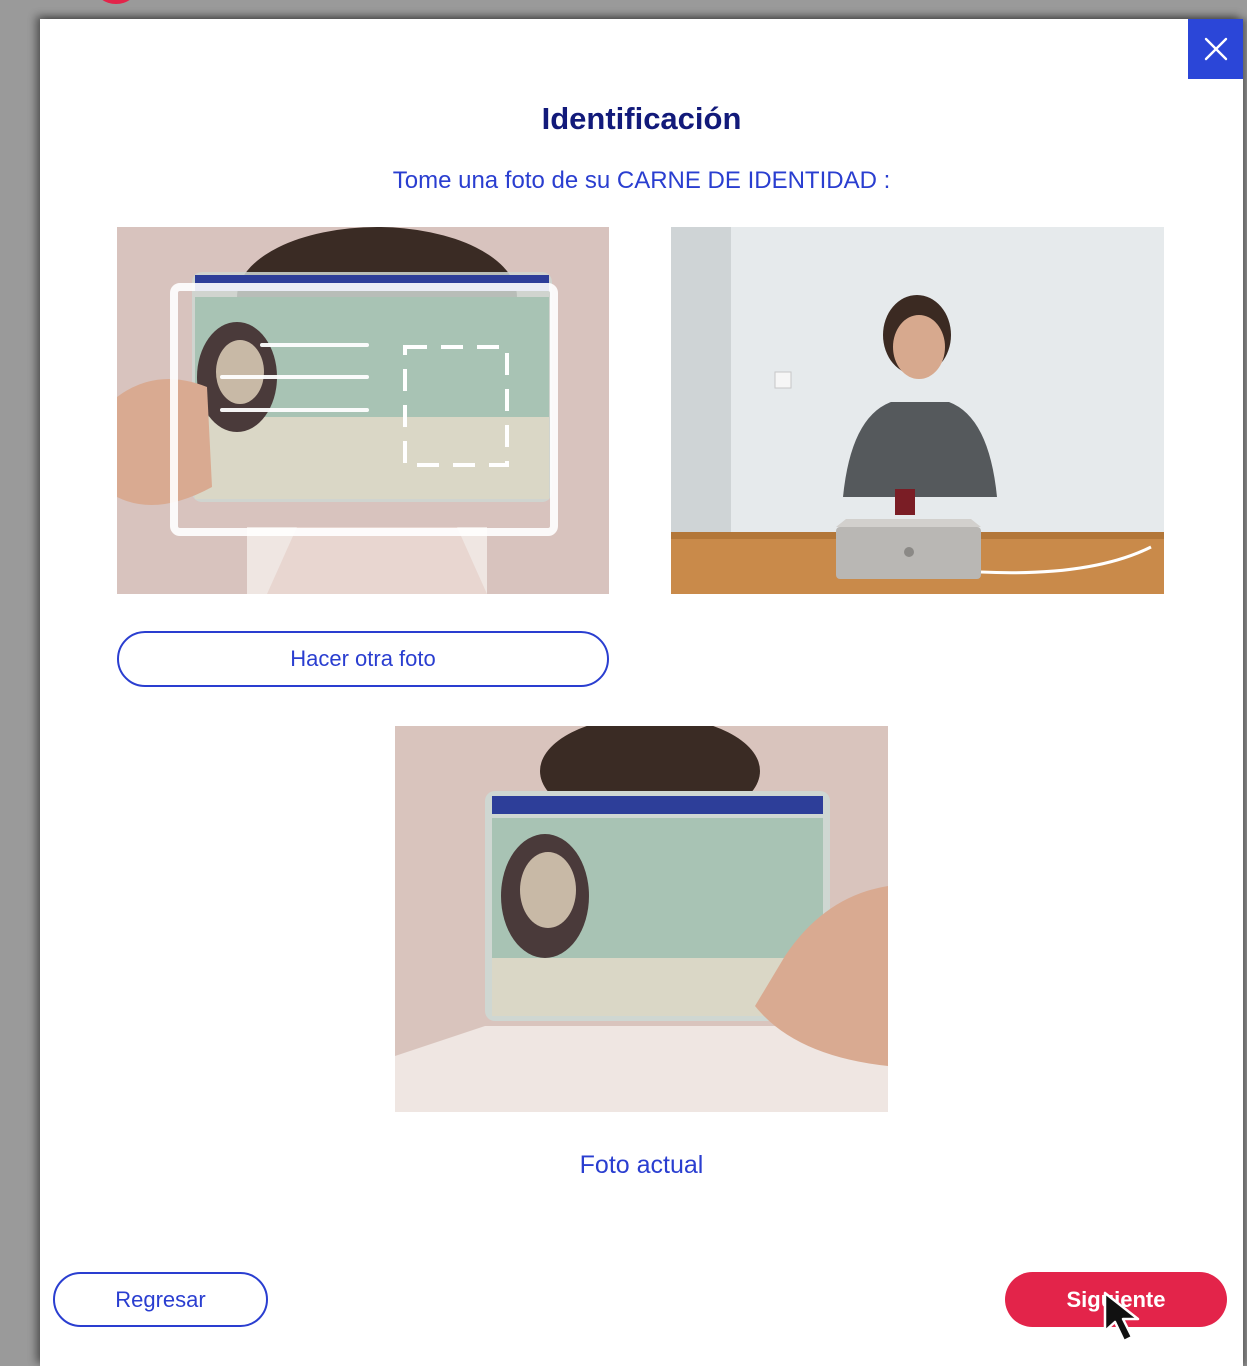 This screenshot has width=1247, height=1366. I want to click on close-button, so click(1215, 49).